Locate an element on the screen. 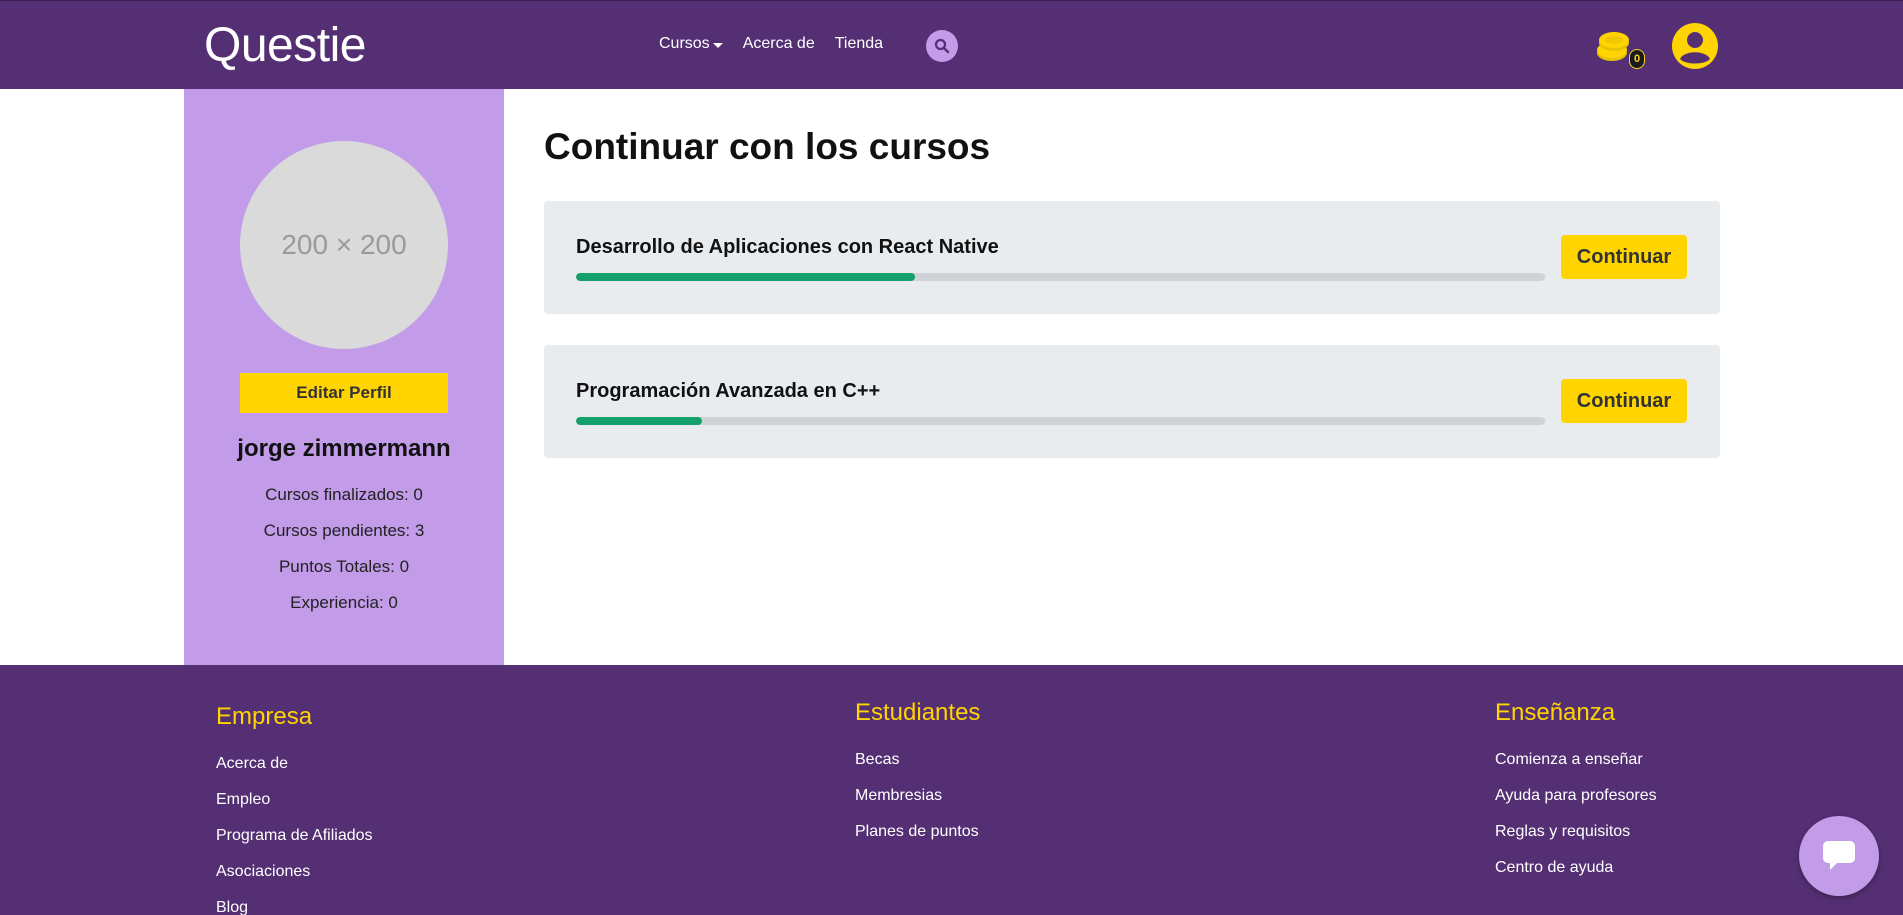  footer-link: Centro de ayuda is located at coordinates (1554, 868).